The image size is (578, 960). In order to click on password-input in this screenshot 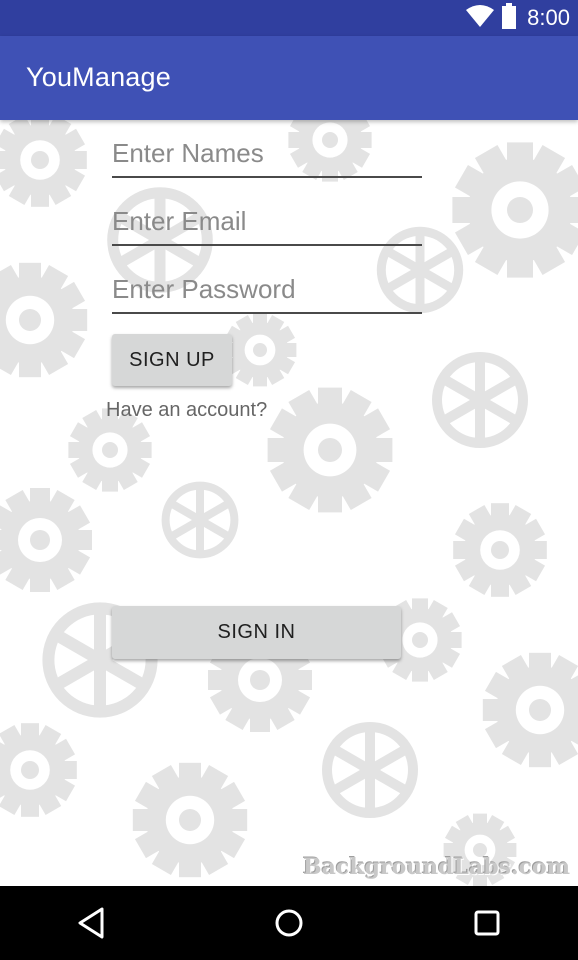, I will do `click(267, 289)`.